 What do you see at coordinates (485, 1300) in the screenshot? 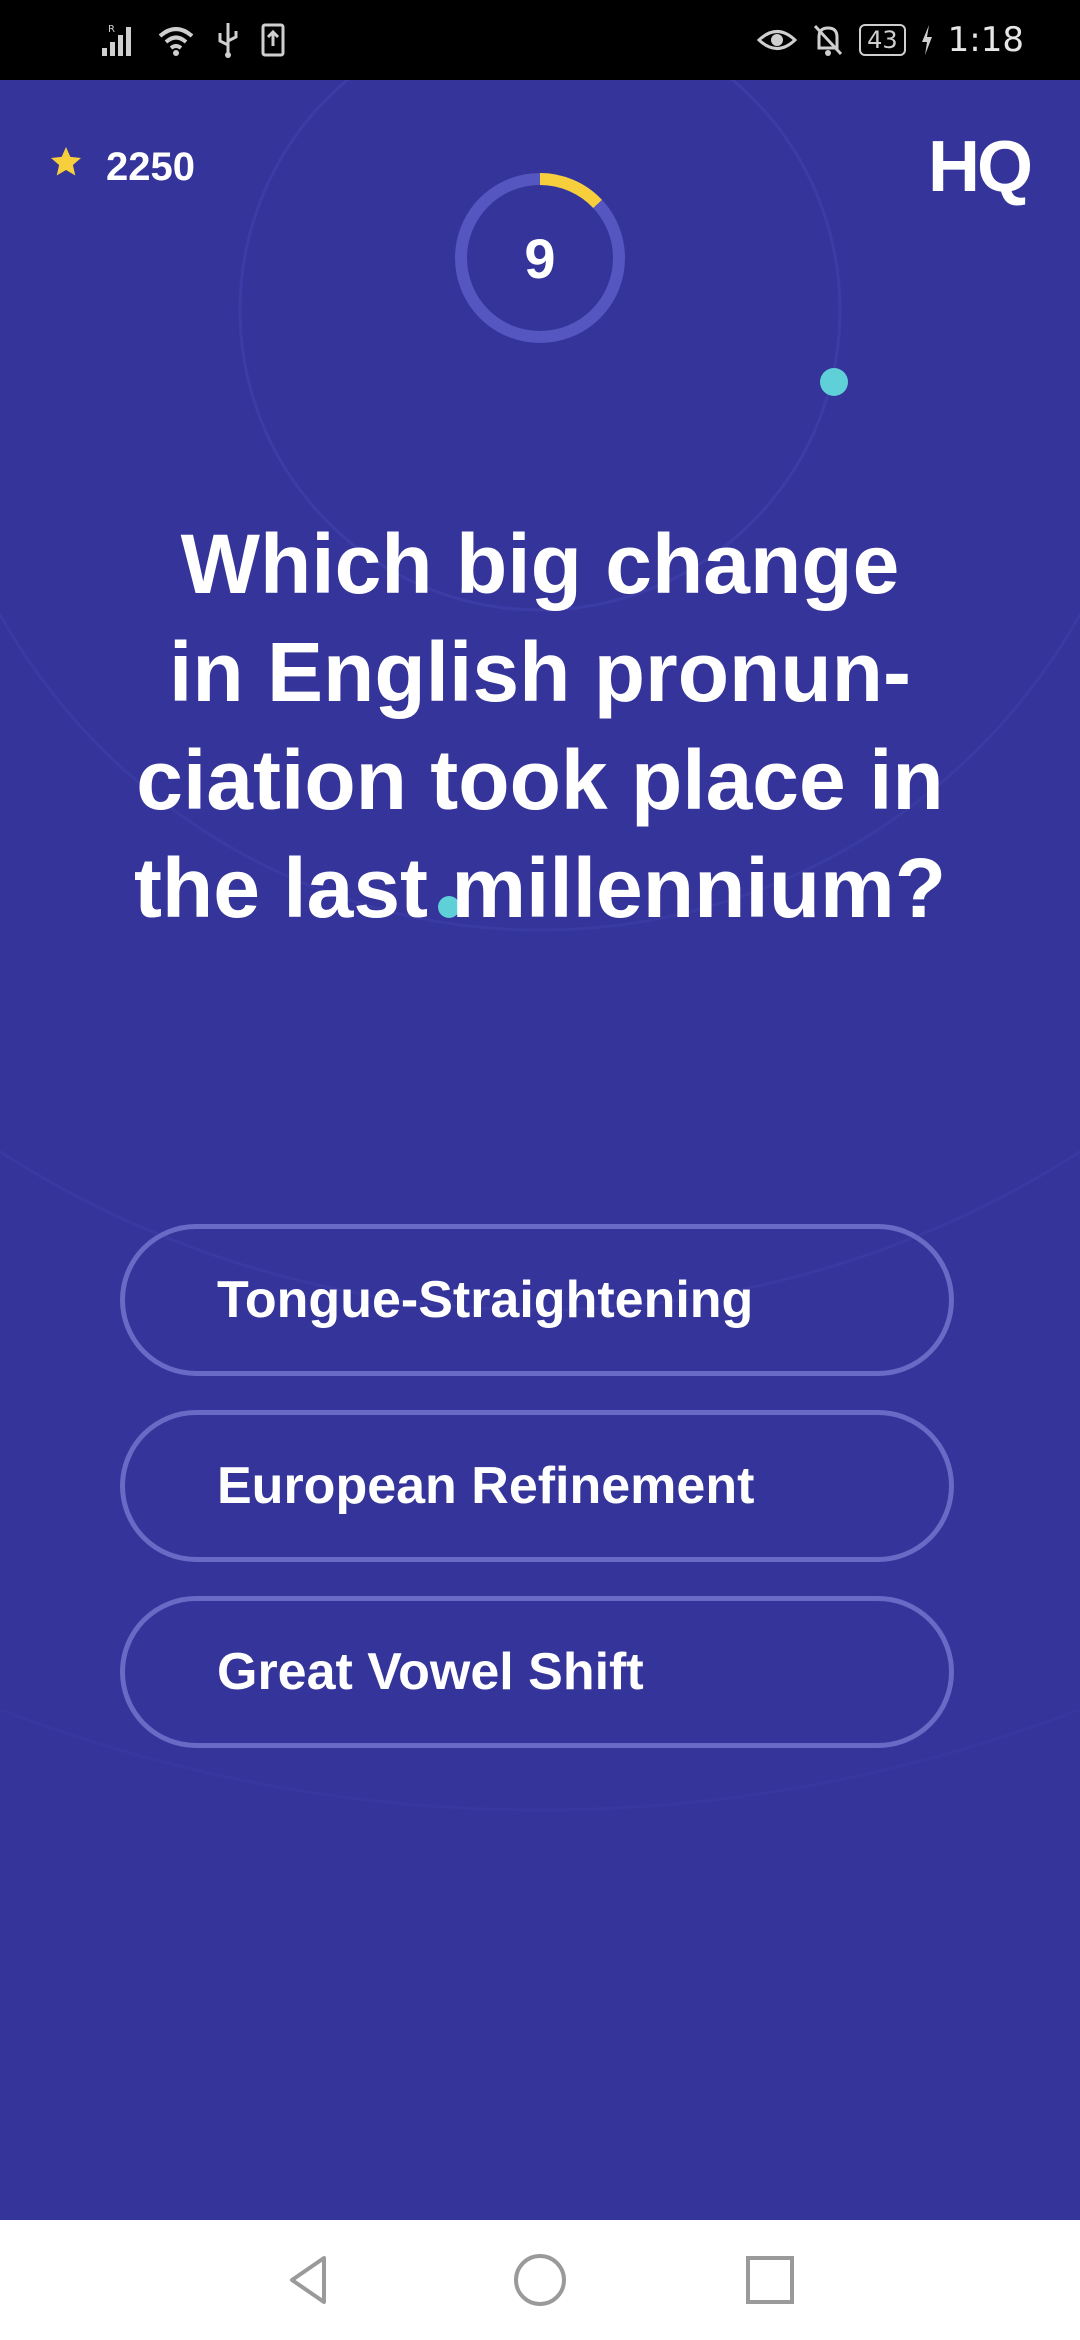
I see `answer-label: Tongue-Straightening` at bounding box center [485, 1300].